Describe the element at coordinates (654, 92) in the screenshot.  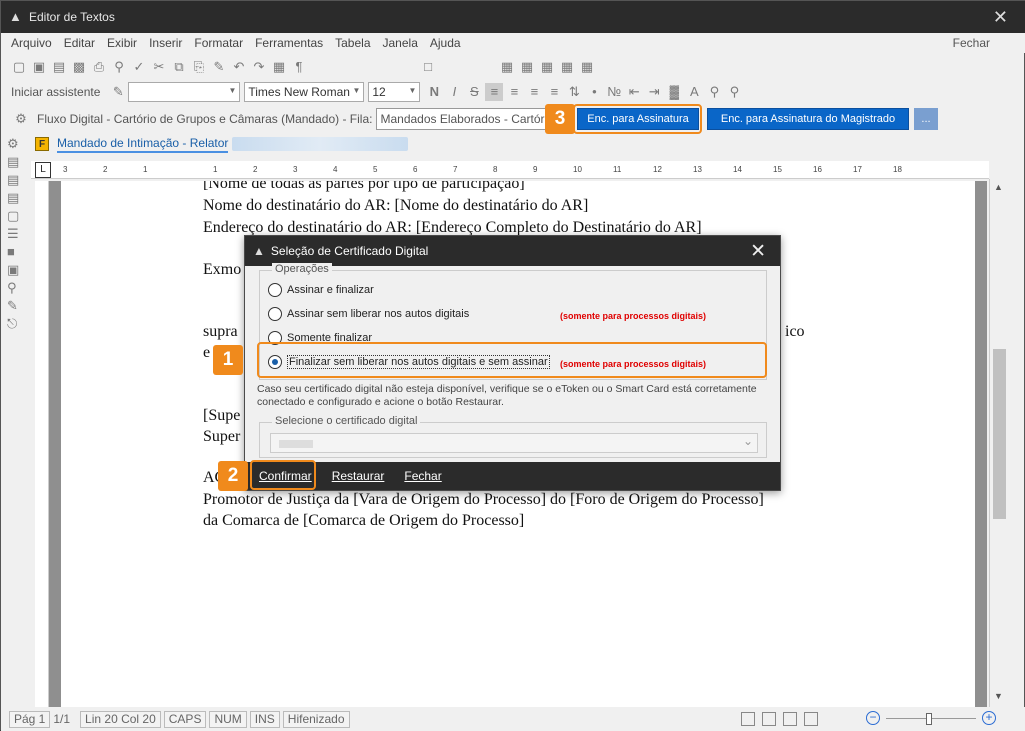
I see `indent-icon: ⇥` at that location.